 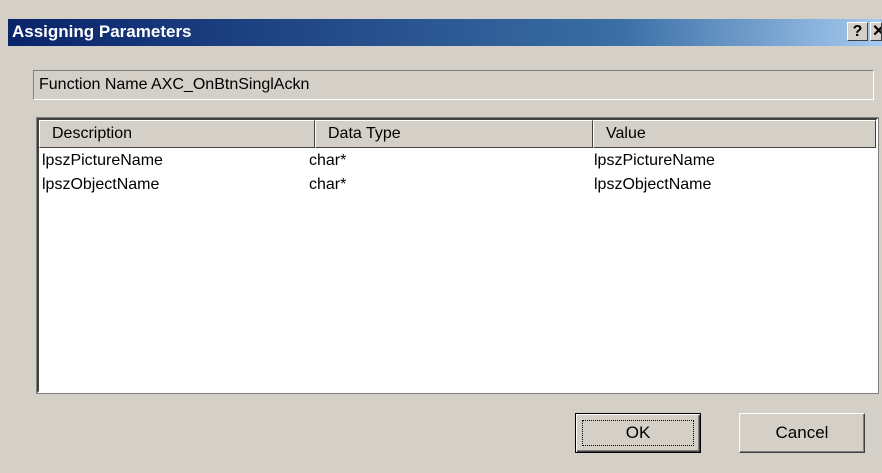 I want to click on help-icon: ?, so click(x=857, y=31).